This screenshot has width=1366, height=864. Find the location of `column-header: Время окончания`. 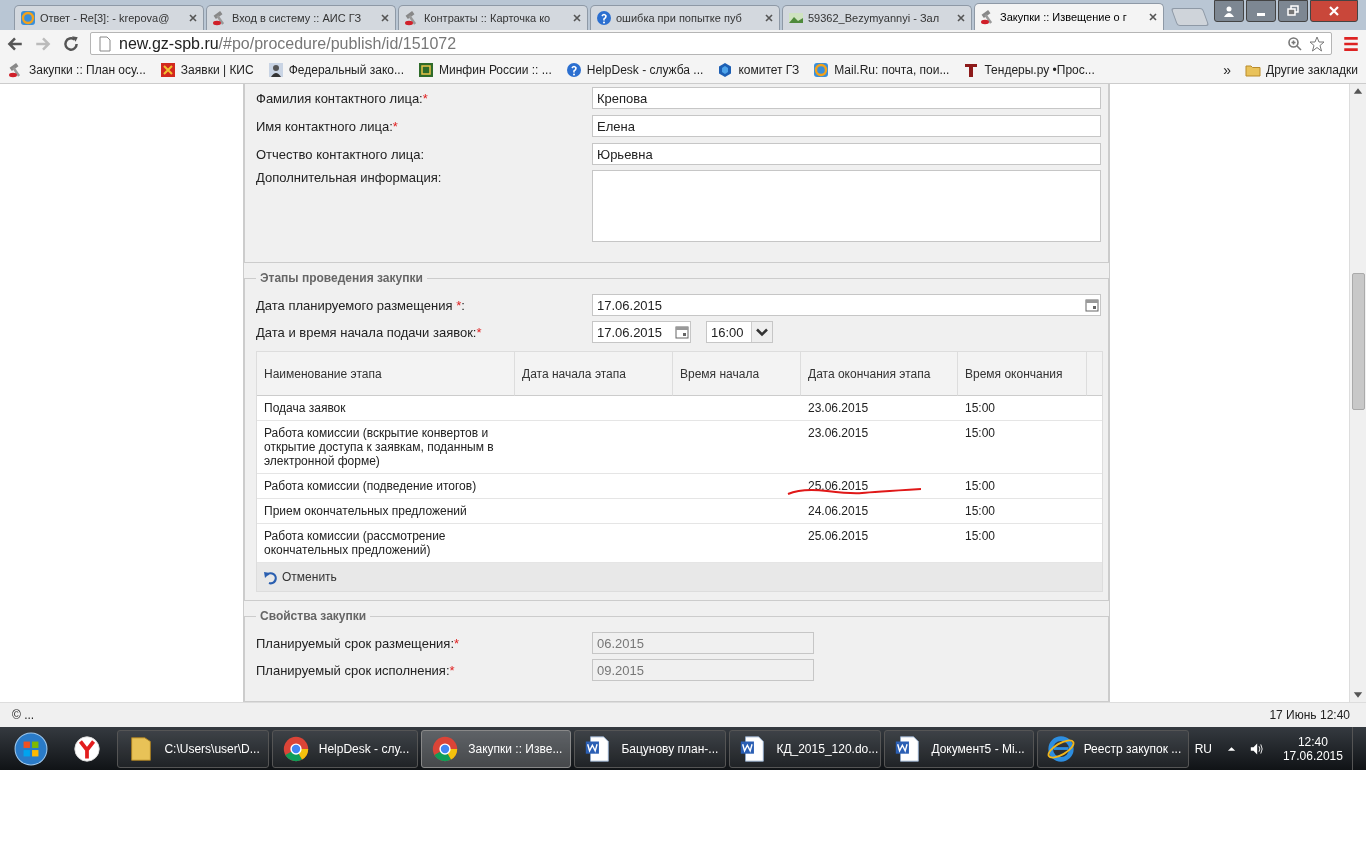

column-header: Время окончания is located at coordinates (1022, 374).